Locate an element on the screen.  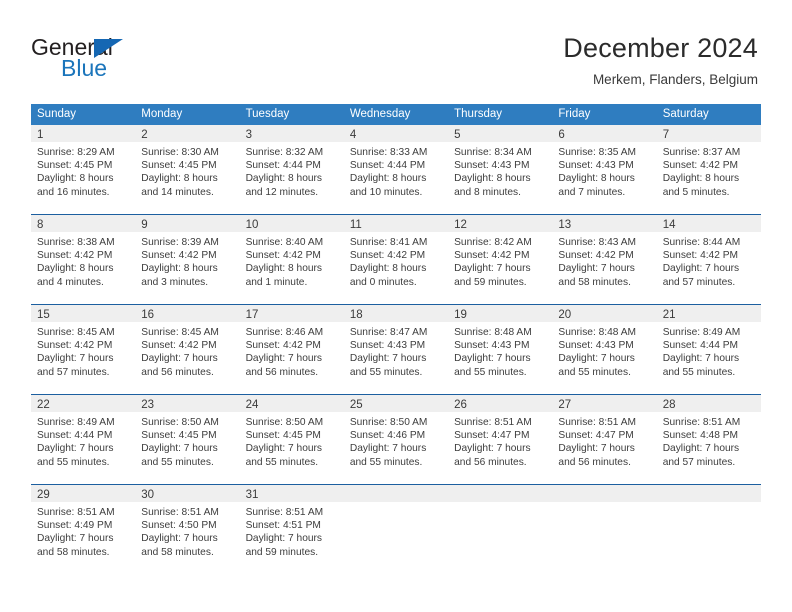
day-number-band: 18 is located at coordinates (396, 313).